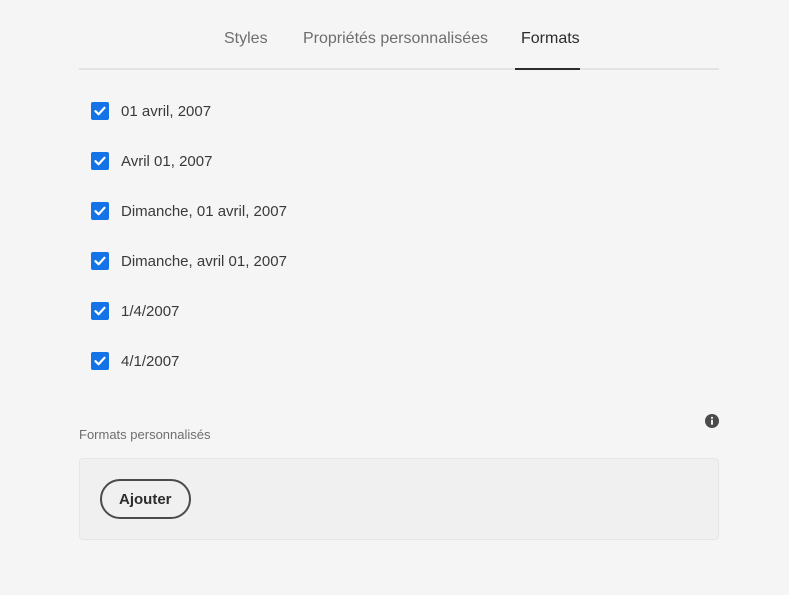 The width and height of the screenshot is (789, 595). Describe the element at coordinates (712, 421) in the screenshot. I see `info-icon` at that location.